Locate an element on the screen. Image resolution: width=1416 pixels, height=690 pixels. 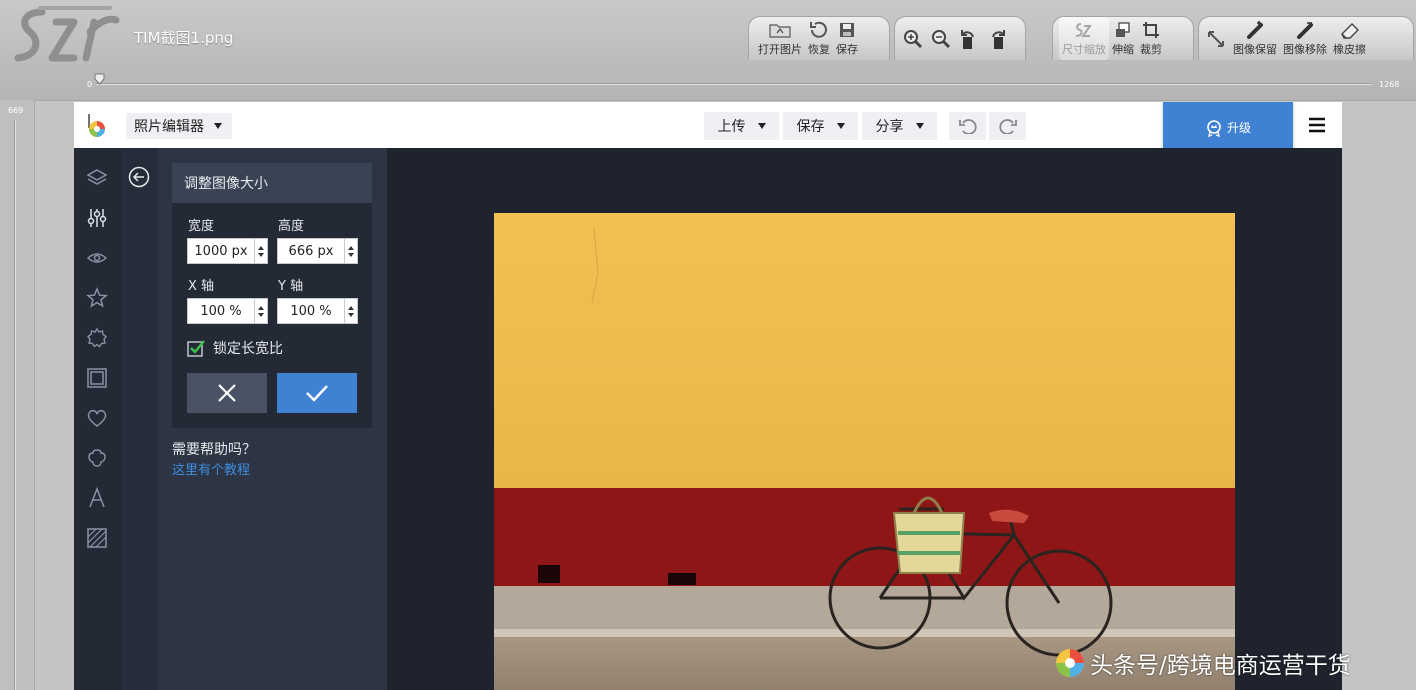
share-menu: 分享 is located at coordinates (899, 126).